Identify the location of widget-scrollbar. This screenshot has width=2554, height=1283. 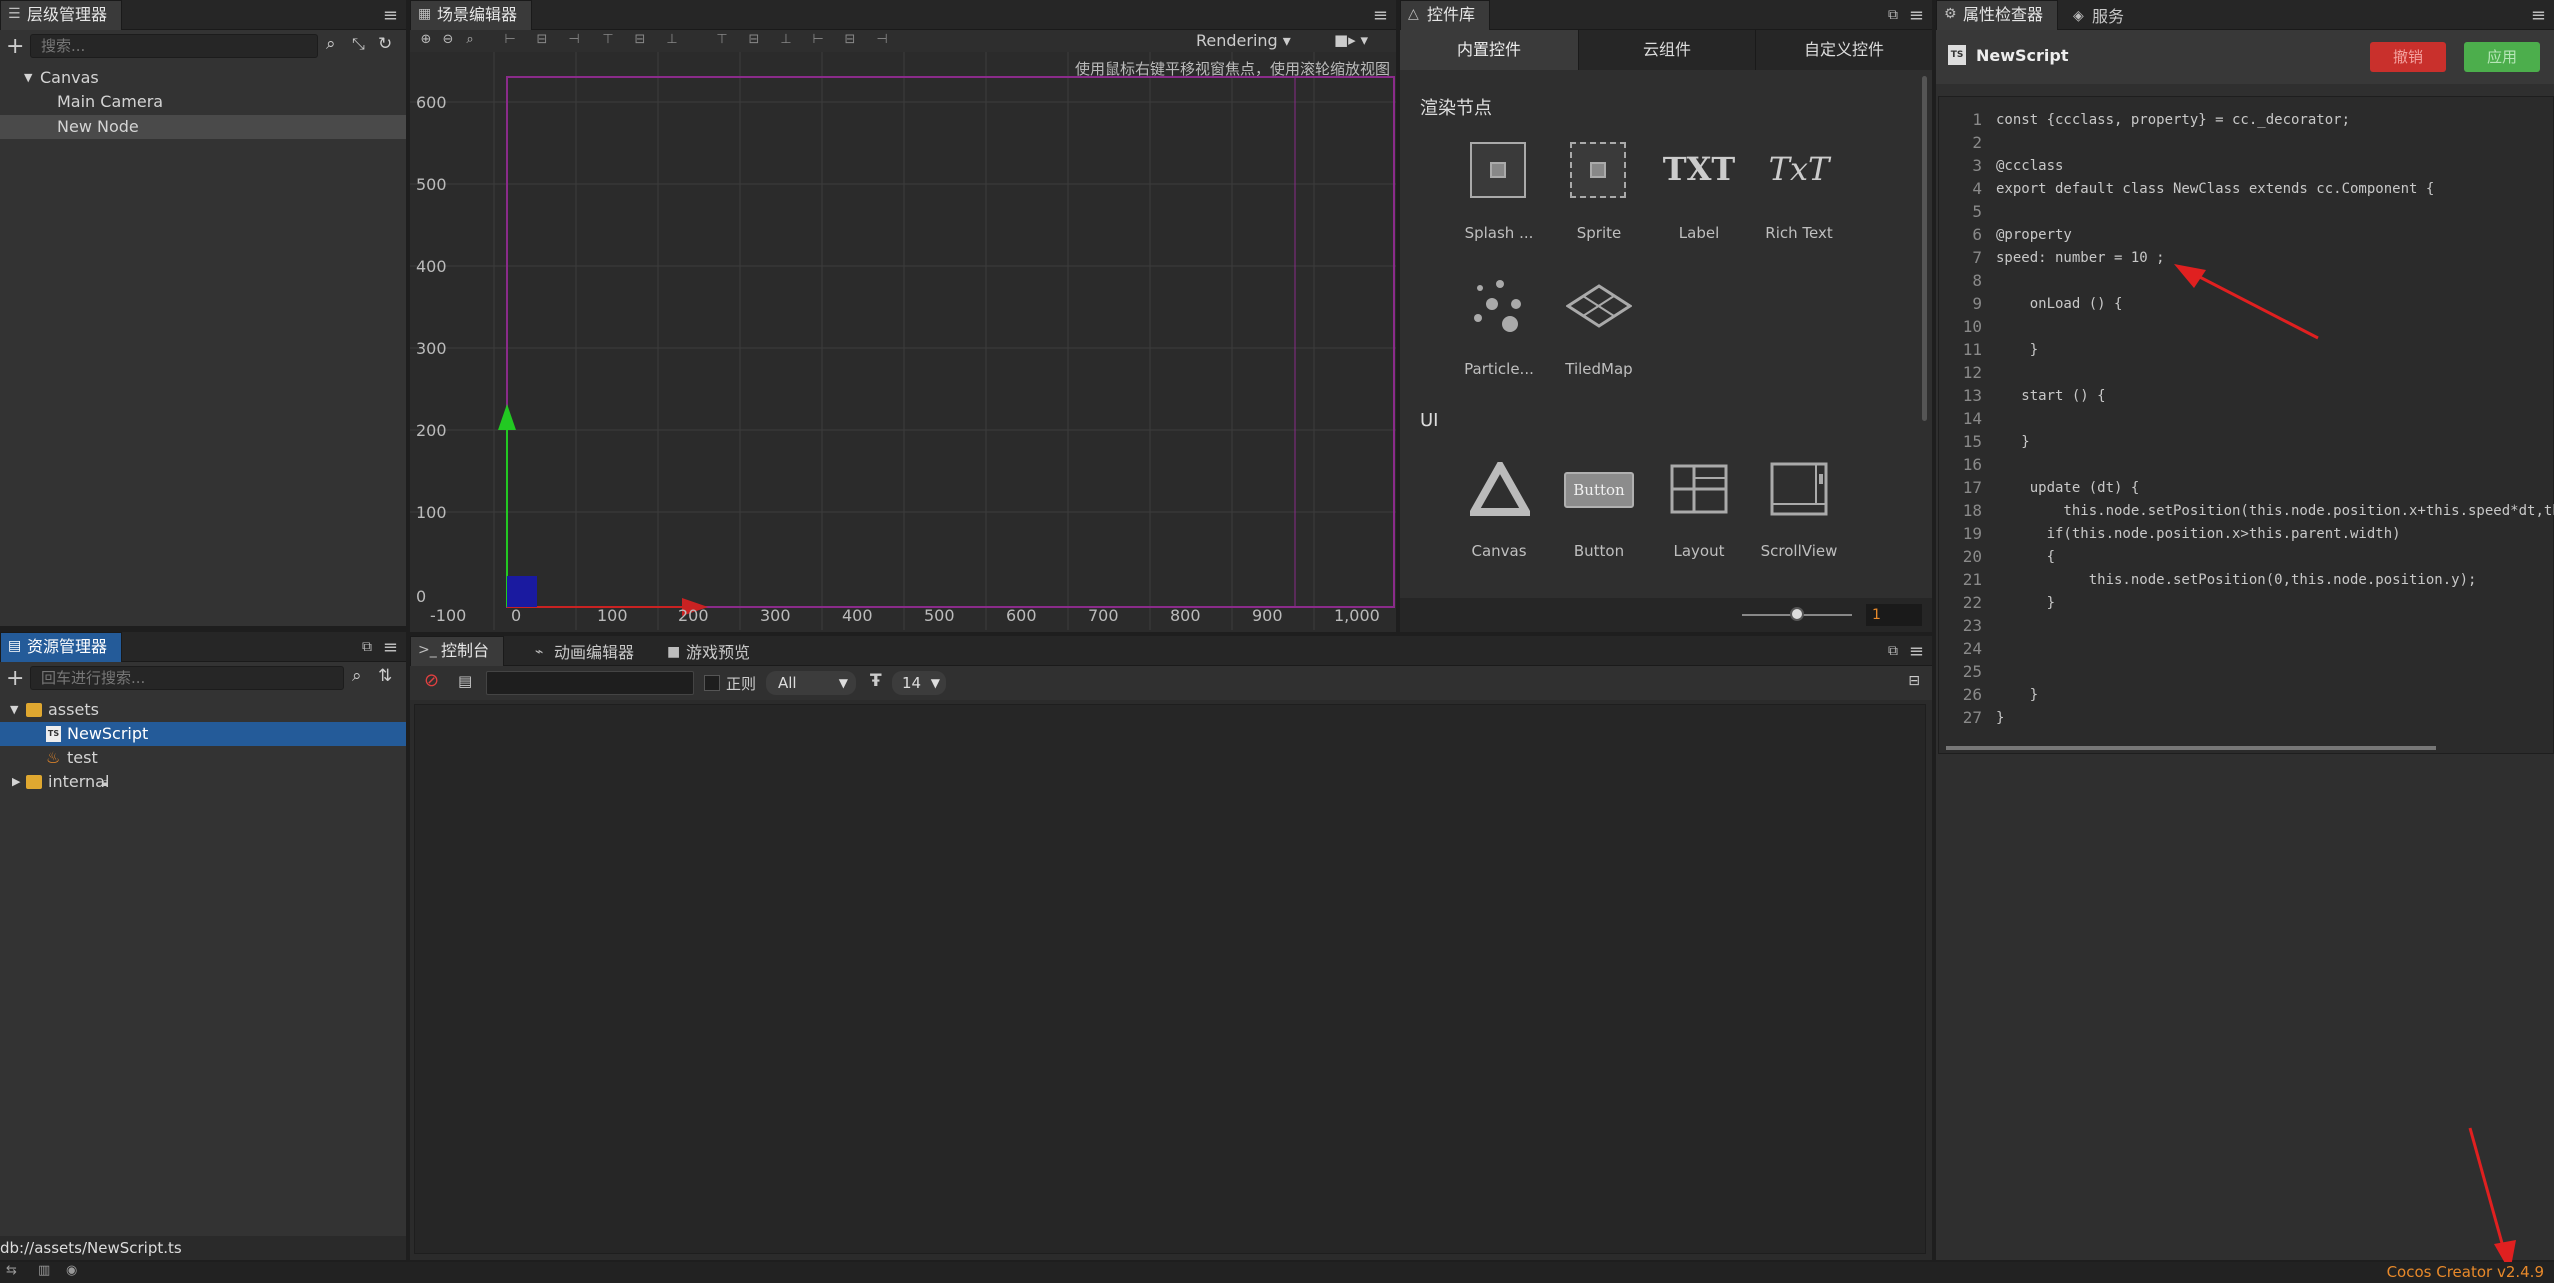
(1924, 248).